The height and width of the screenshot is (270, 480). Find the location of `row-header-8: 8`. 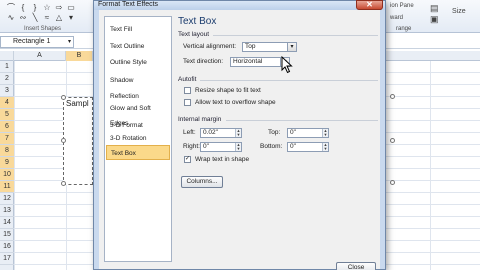

row-header-8: 8 is located at coordinates (7, 151).